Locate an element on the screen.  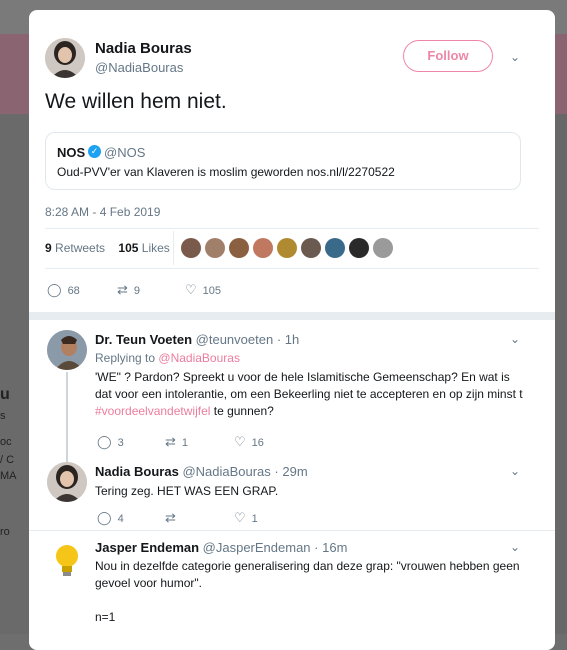
reply-author-name: Dr. Teun Voeten is located at coordinates (143, 339).